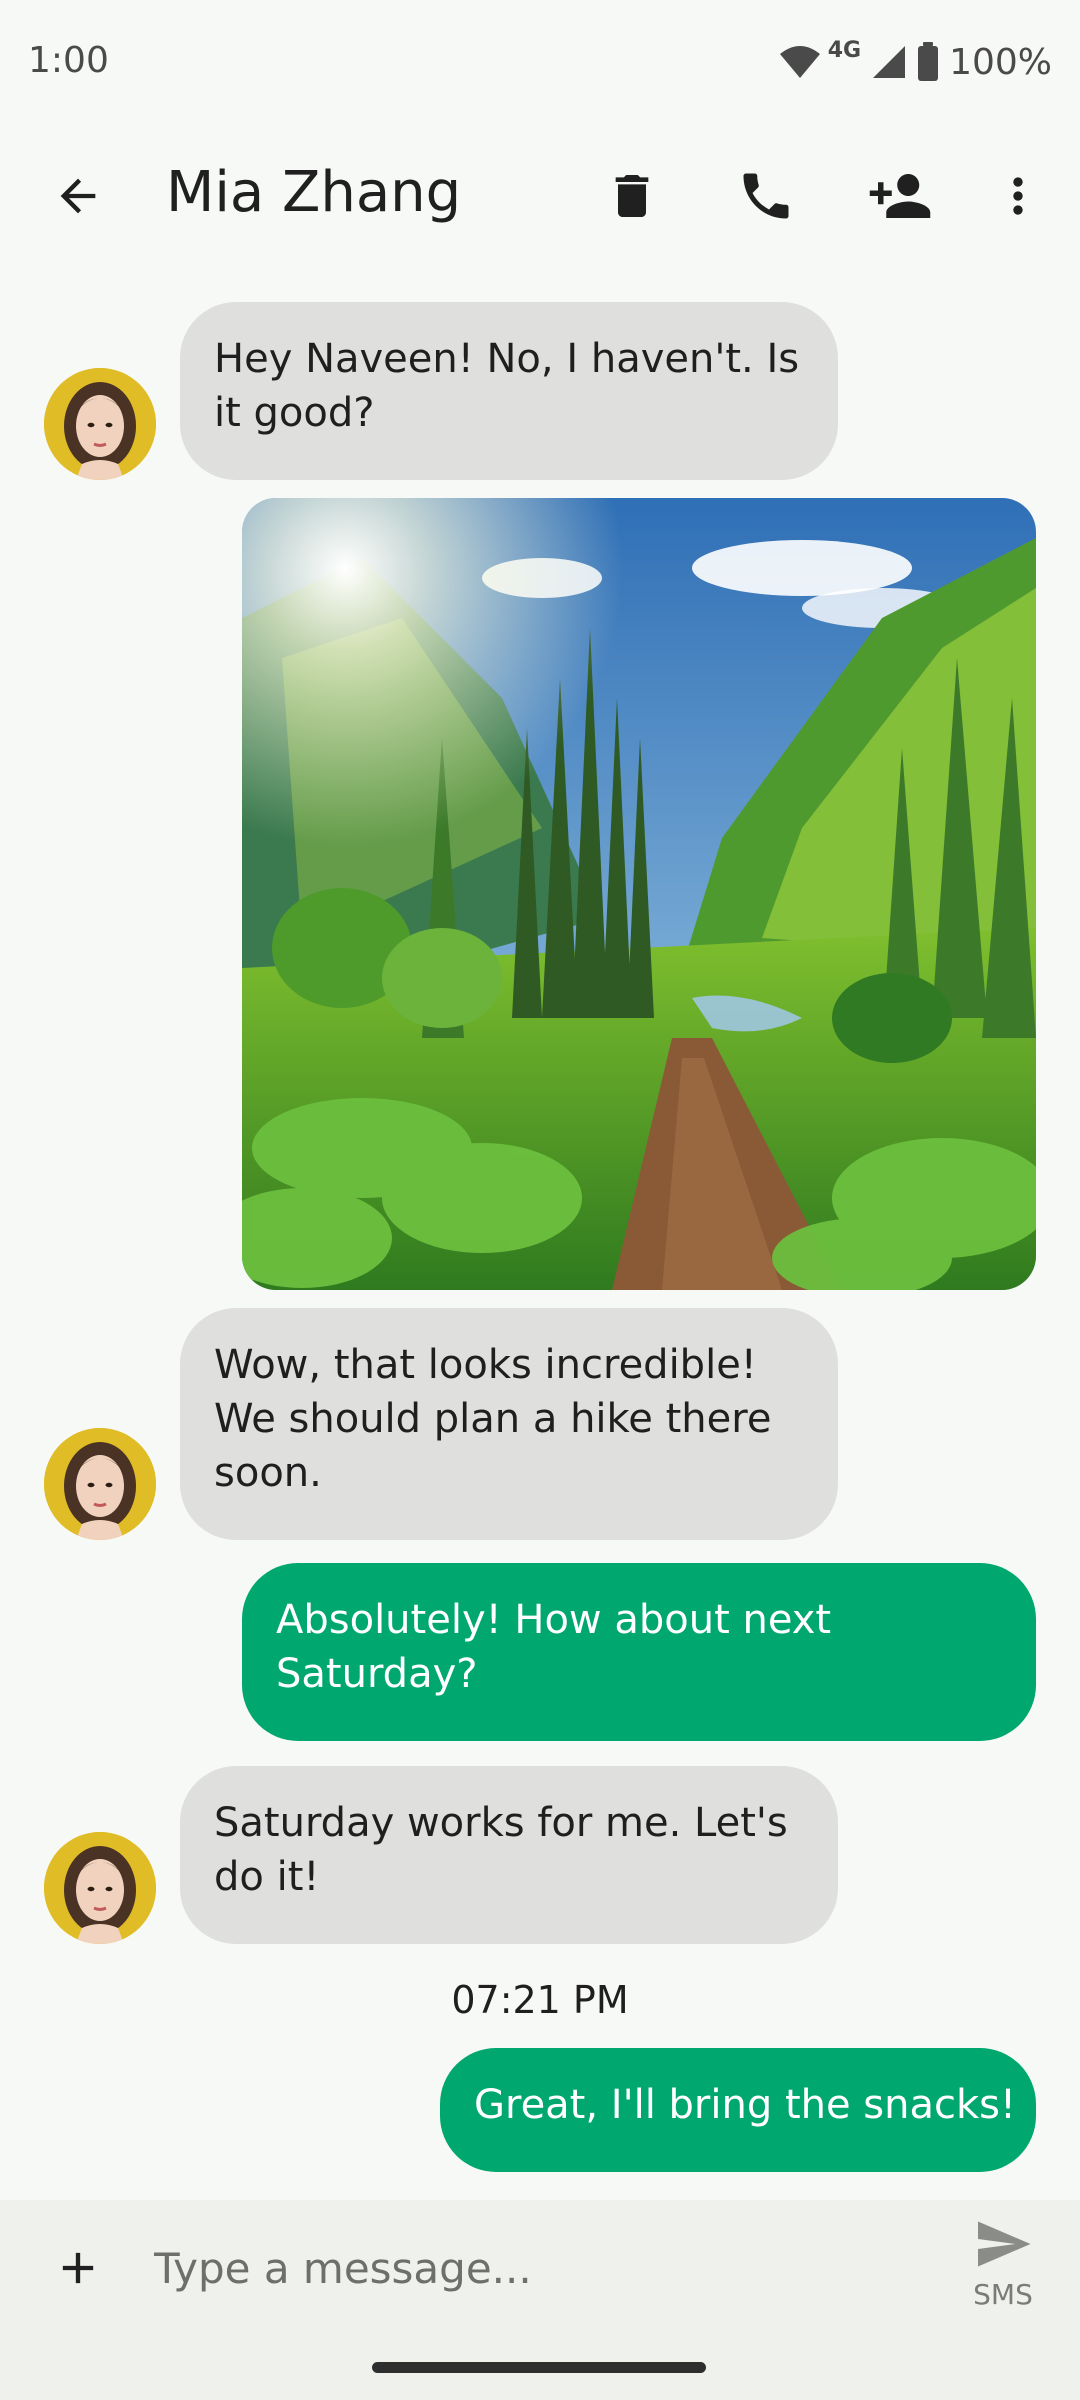  I want to click on attach-button, so click(78, 2268).